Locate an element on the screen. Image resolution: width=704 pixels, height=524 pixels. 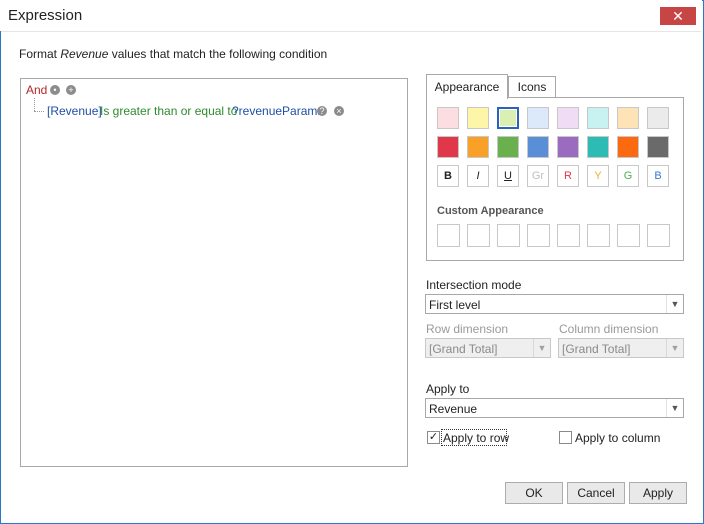
apply-to-label: Apply to is located at coordinates (448, 389).